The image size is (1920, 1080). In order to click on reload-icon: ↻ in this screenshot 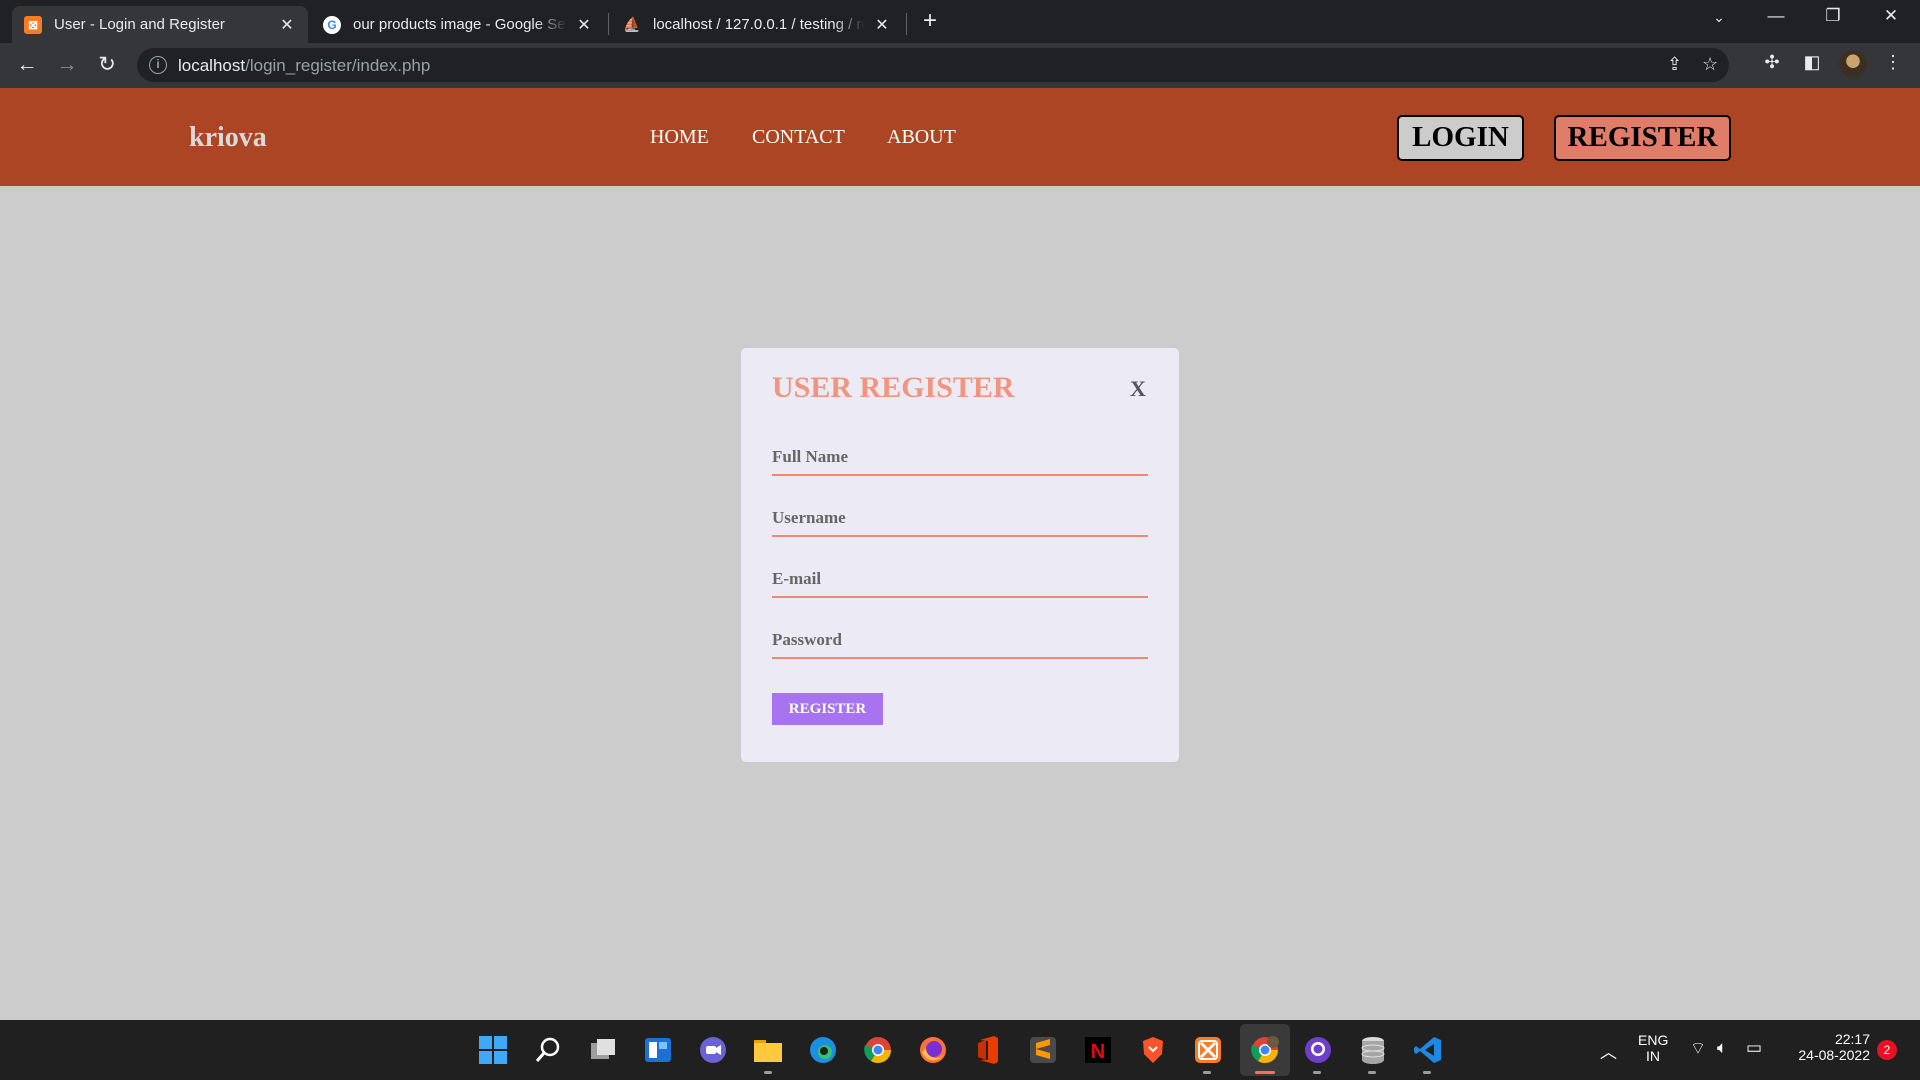, I will do `click(107, 65)`.